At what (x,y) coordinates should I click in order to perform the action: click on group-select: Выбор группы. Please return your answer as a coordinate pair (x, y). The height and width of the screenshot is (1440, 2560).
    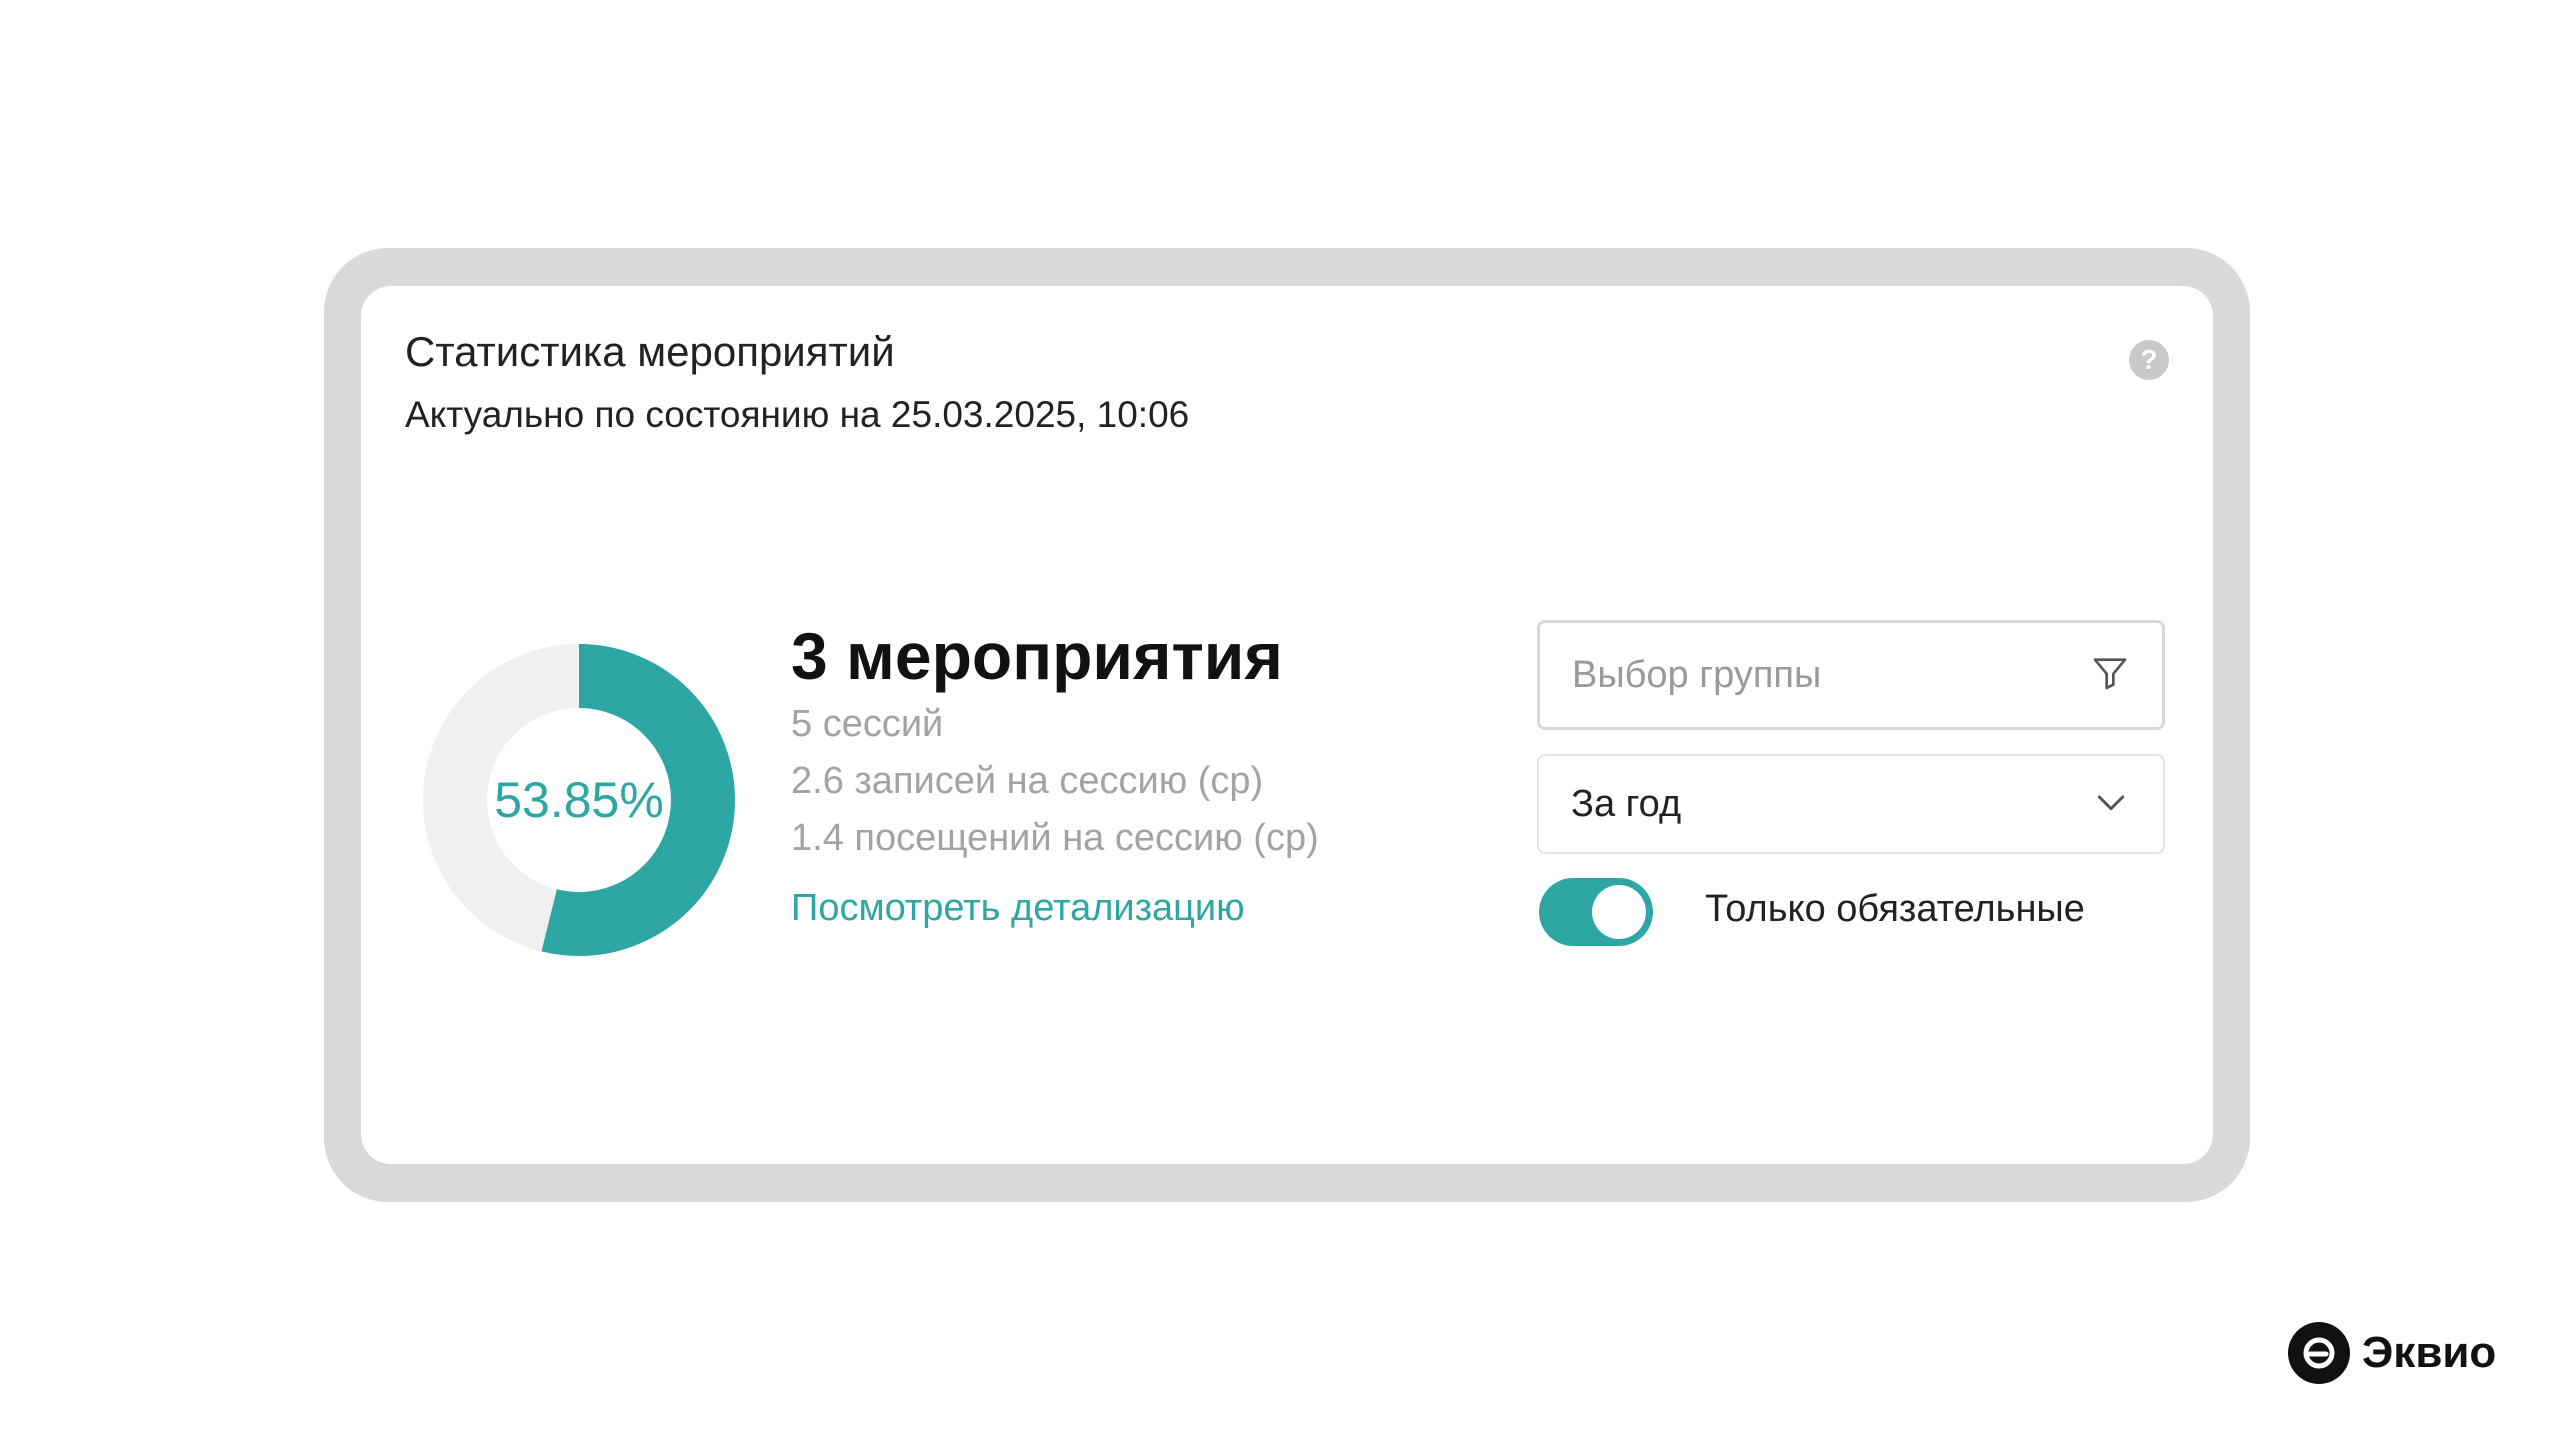
    Looking at the image, I should click on (1851, 675).